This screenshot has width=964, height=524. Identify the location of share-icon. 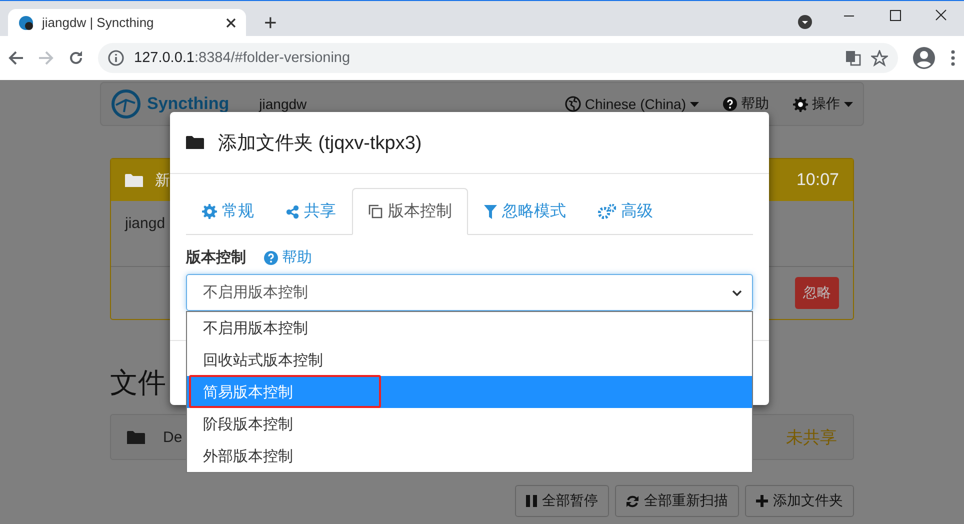
(292, 211).